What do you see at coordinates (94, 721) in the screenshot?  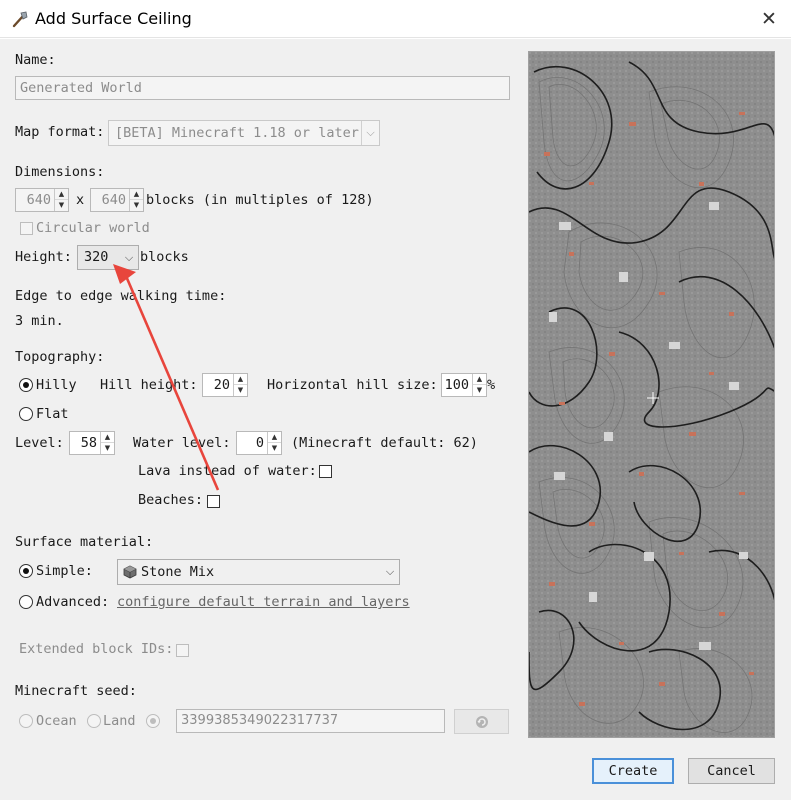 I see `land-radio` at bounding box center [94, 721].